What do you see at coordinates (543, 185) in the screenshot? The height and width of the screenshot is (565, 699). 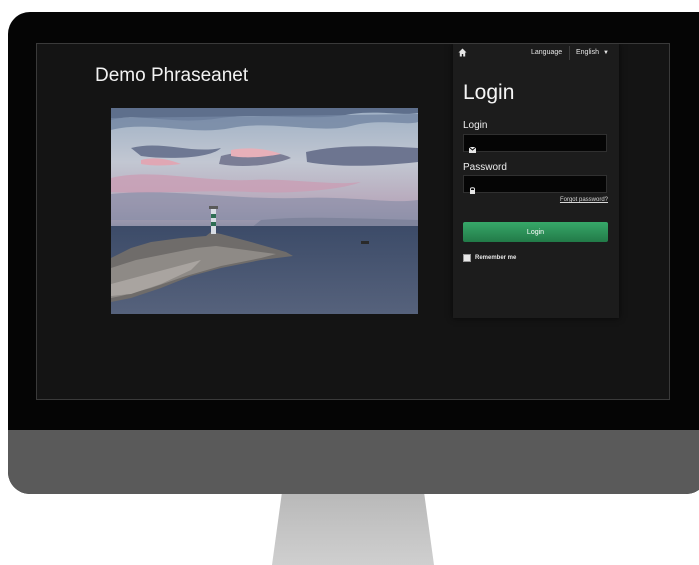 I see `password-input` at bounding box center [543, 185].